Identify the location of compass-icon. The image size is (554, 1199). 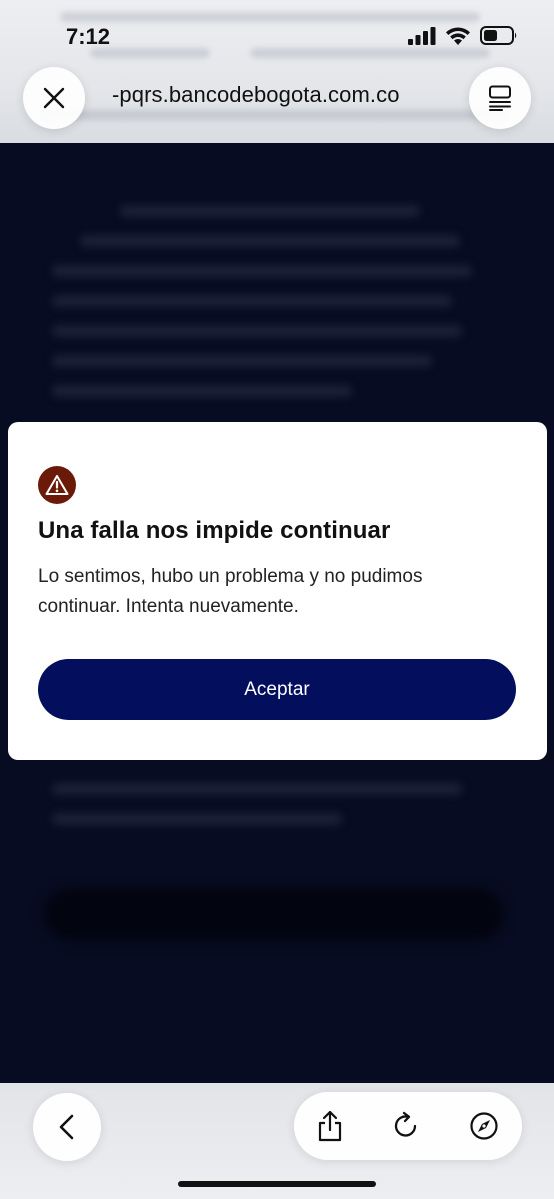
(484, 1126).